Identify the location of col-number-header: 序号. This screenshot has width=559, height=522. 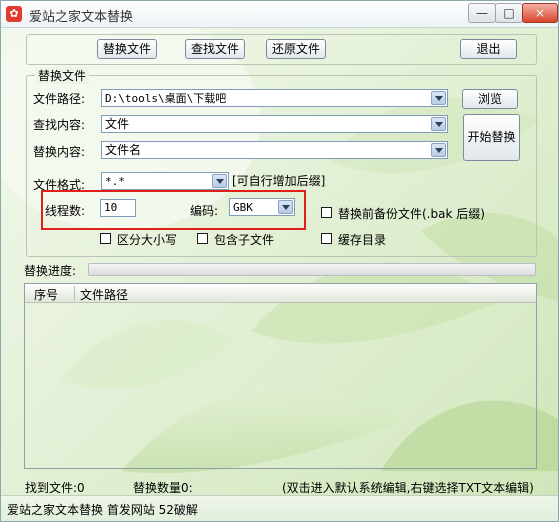
(46, 294).